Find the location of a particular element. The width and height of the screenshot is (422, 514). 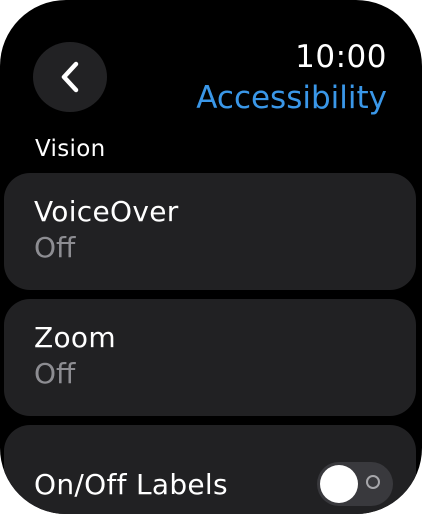

zoom-label: Zoom is located at coordinates (75, 337).